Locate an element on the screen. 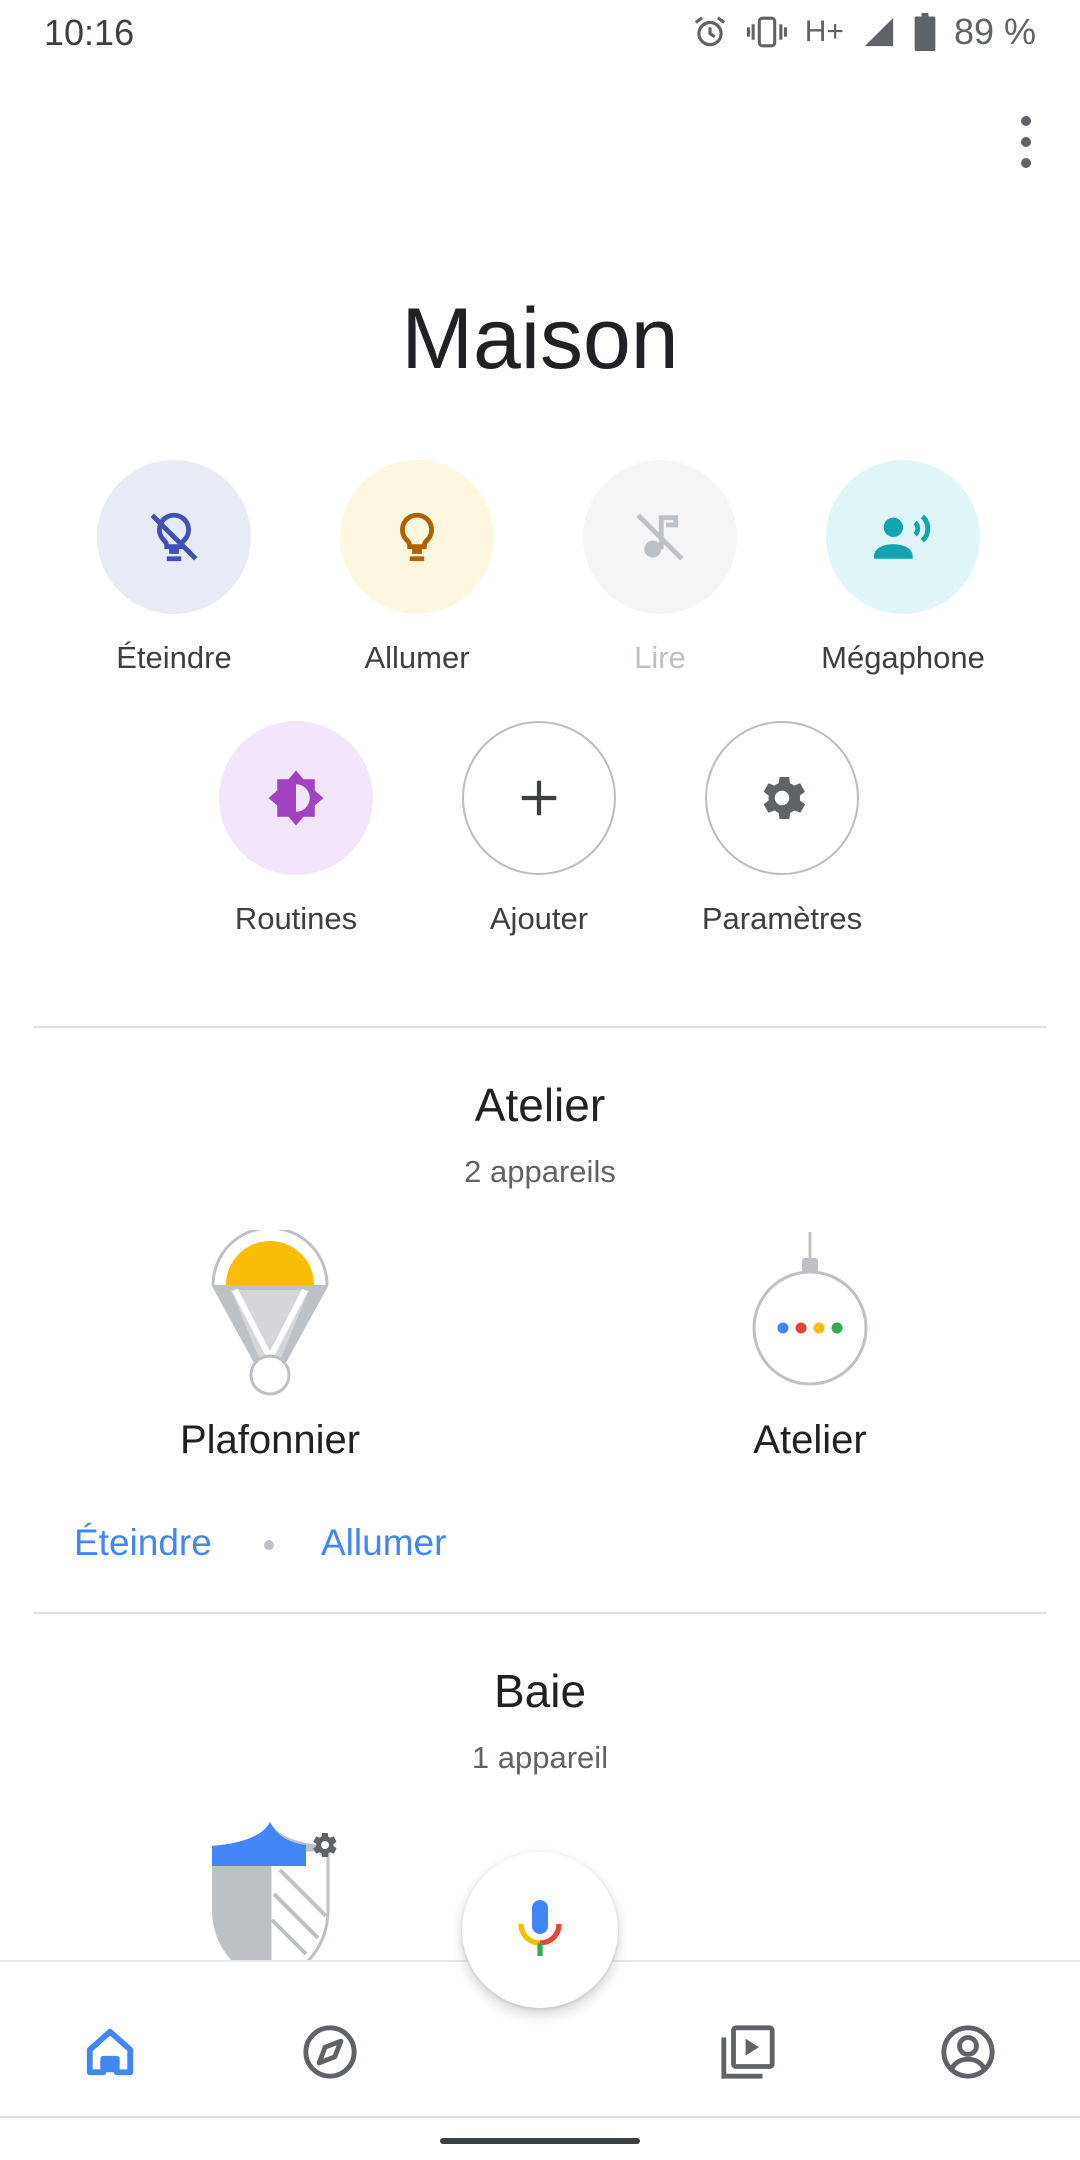 This screenshot has width=1080, height=2160. action-broadcast: Mégaphone is located at coordinates (903, 568).